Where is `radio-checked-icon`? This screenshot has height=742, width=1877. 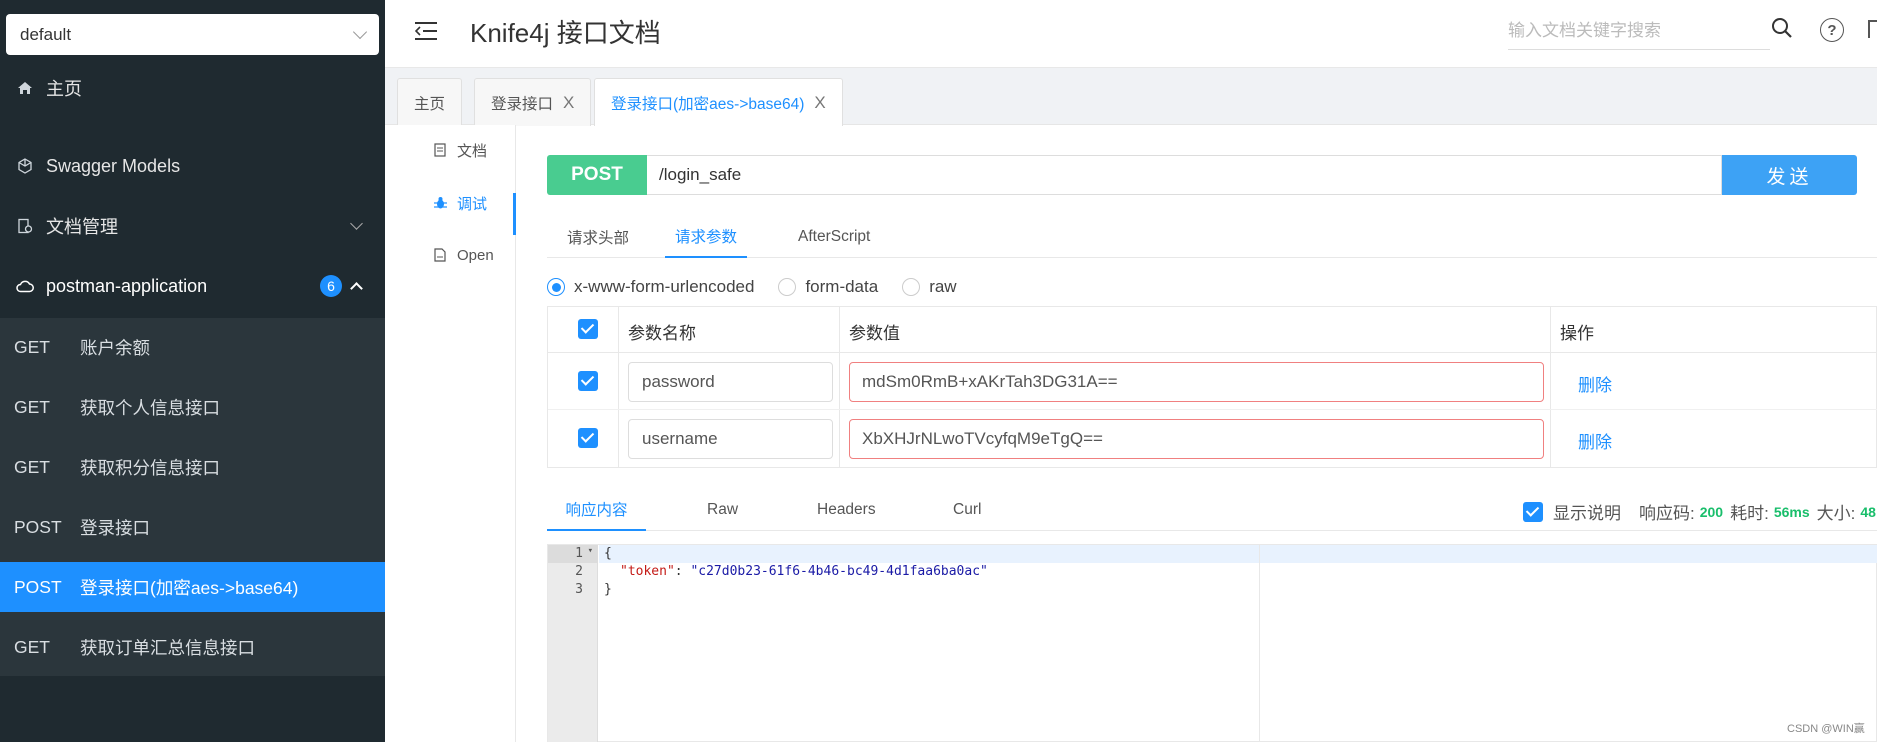 radio-checked-icon is located at coordinates (556, 287).